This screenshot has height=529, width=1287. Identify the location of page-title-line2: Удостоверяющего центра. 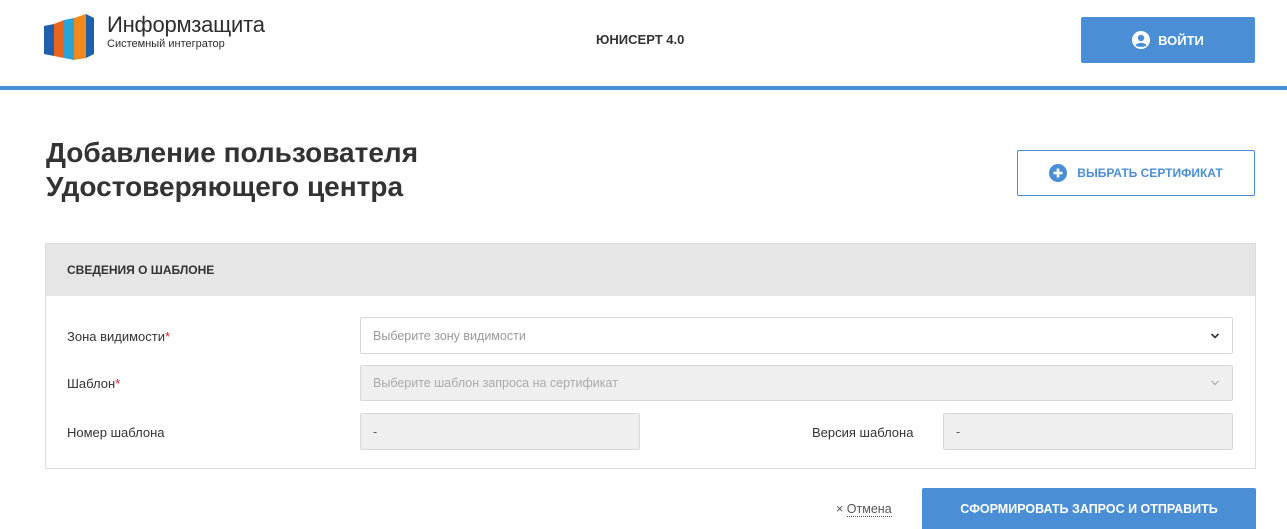
(225, 186).